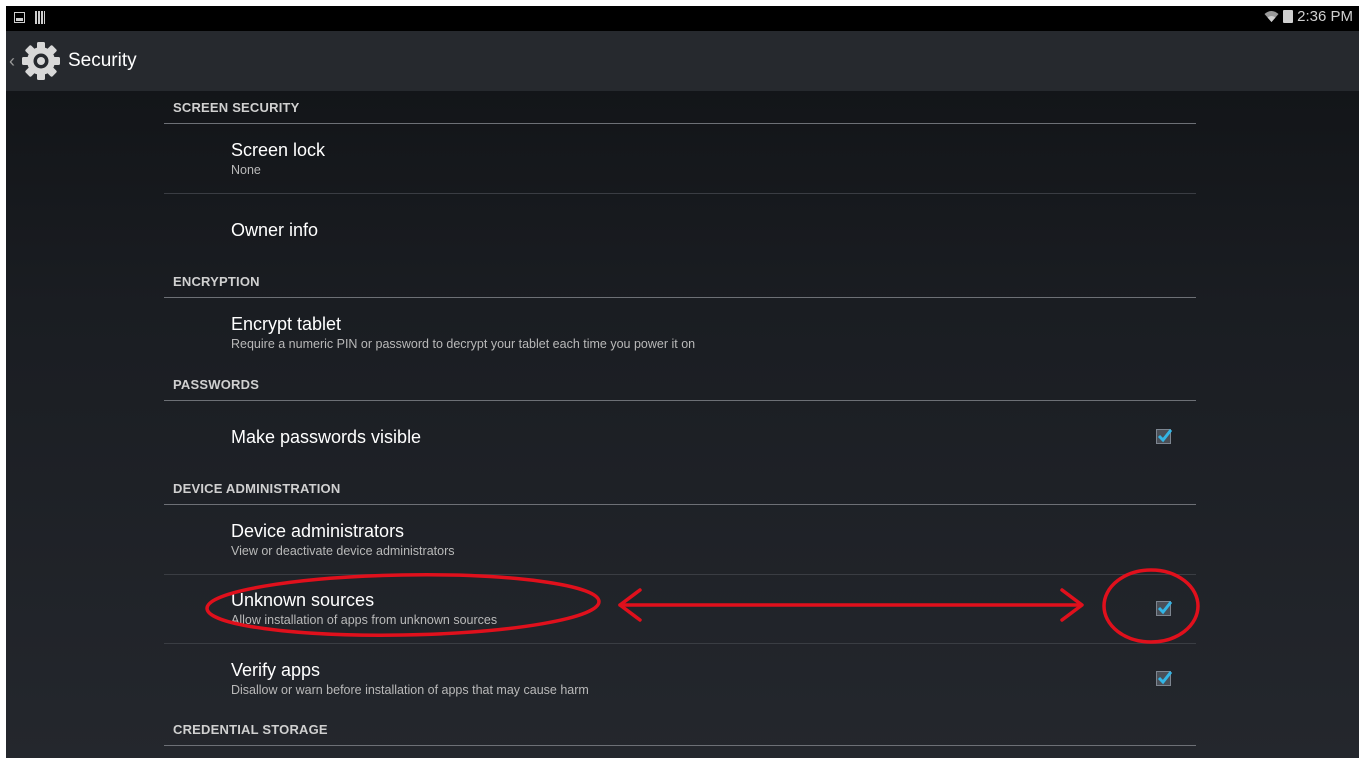  What do you see at coordinates (286, 324) in the screenshot?
I see `pref-title: Encrypt tablet` at bounding box center [286, 324].